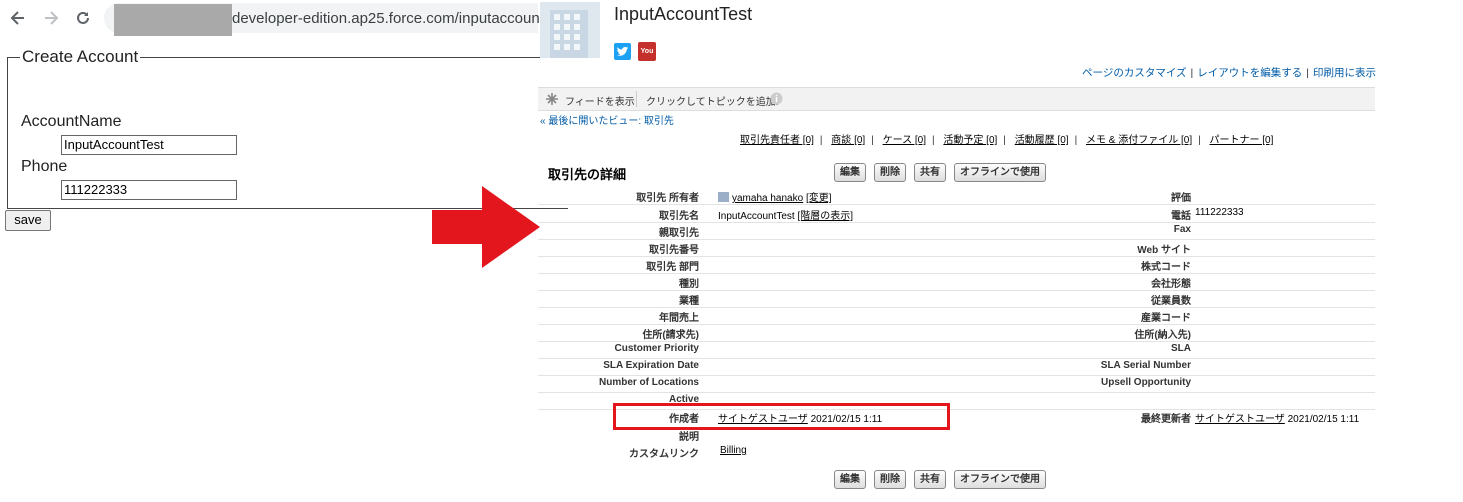 Image resolution: width=1463 pixels, height=502 pixels. What do you see at coordinates (486, 227) in the screenshot?
I see `red-arrow-icon` at bounding box center [486, 227].